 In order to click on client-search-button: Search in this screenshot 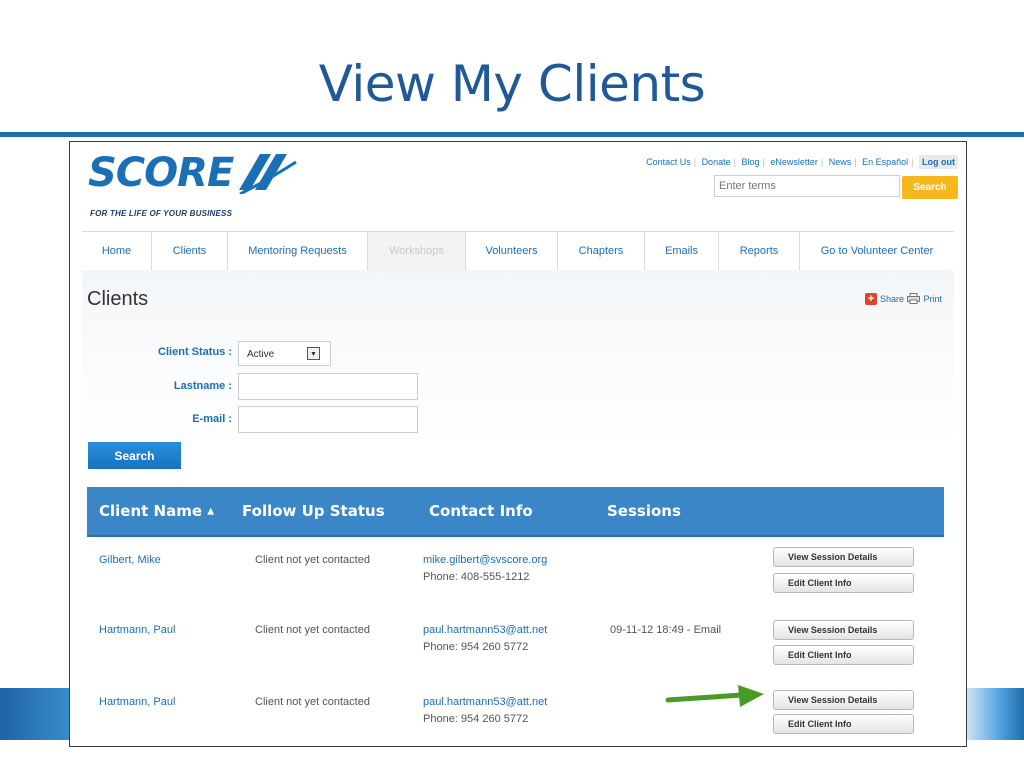, I will do `click(134, 455)`.